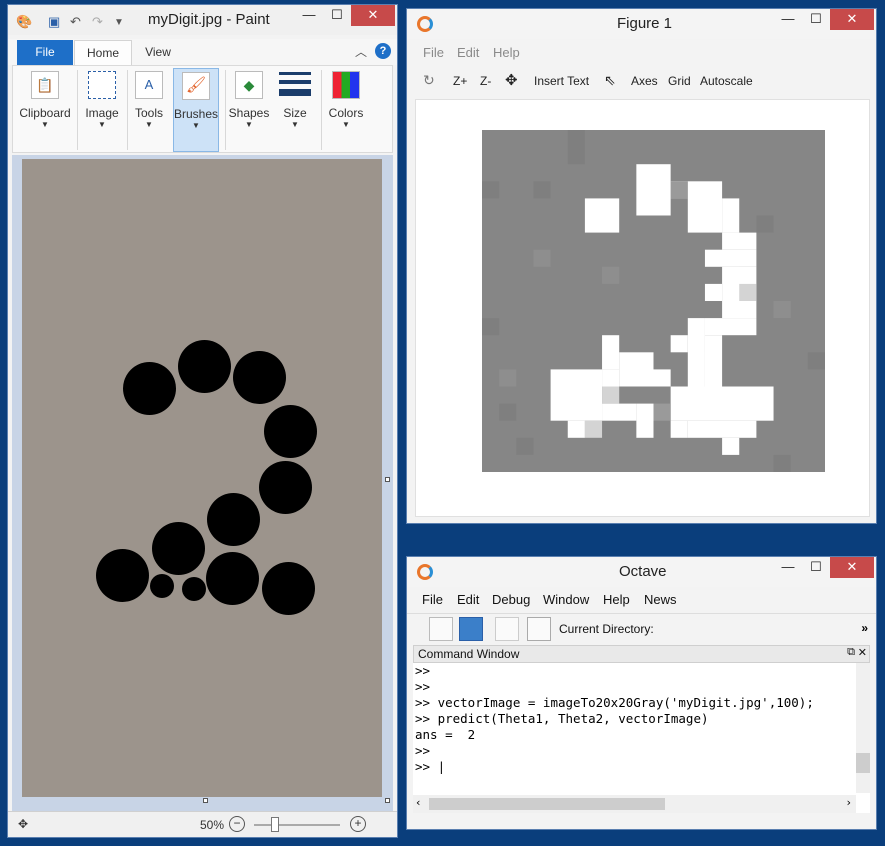  Describe the element at coordinates (511, 599) in the screenshot. I see `menu-debug: Debug` at that location.